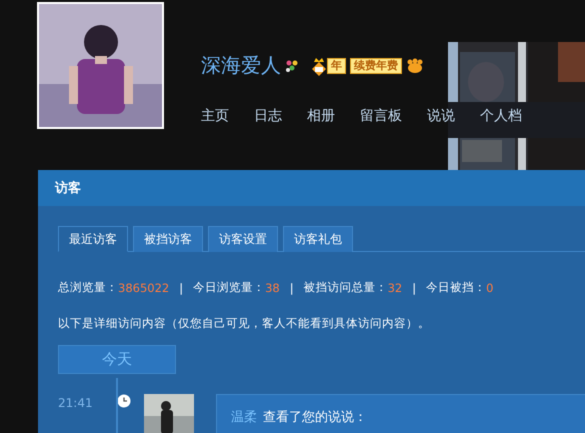  Describe the element at coordinates (124, 401) in the screenshot. I see `clock-icon` at that location.